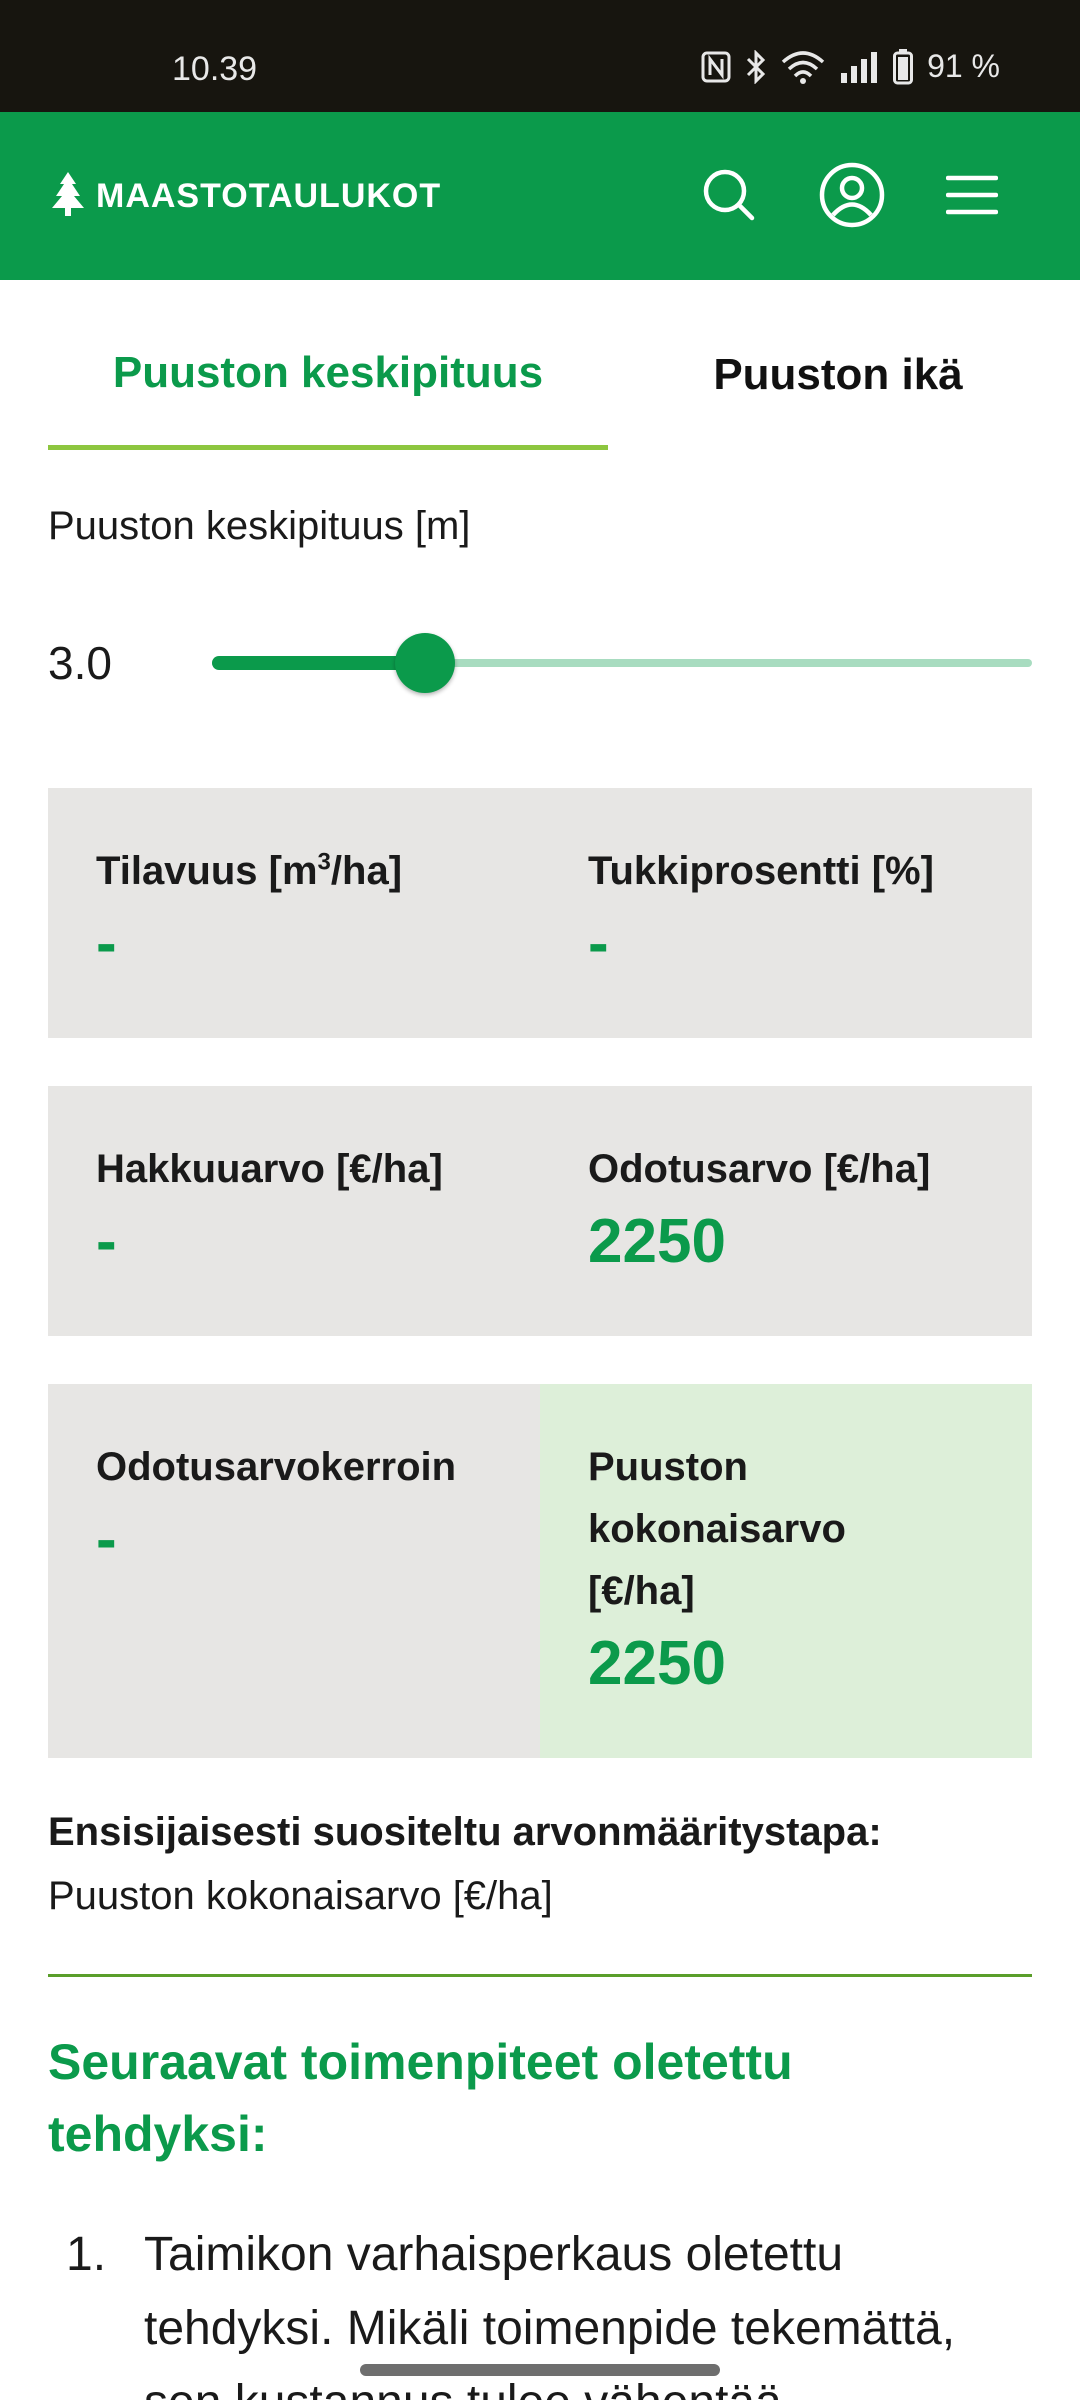  I want to click on search-button, so click(729, 197).